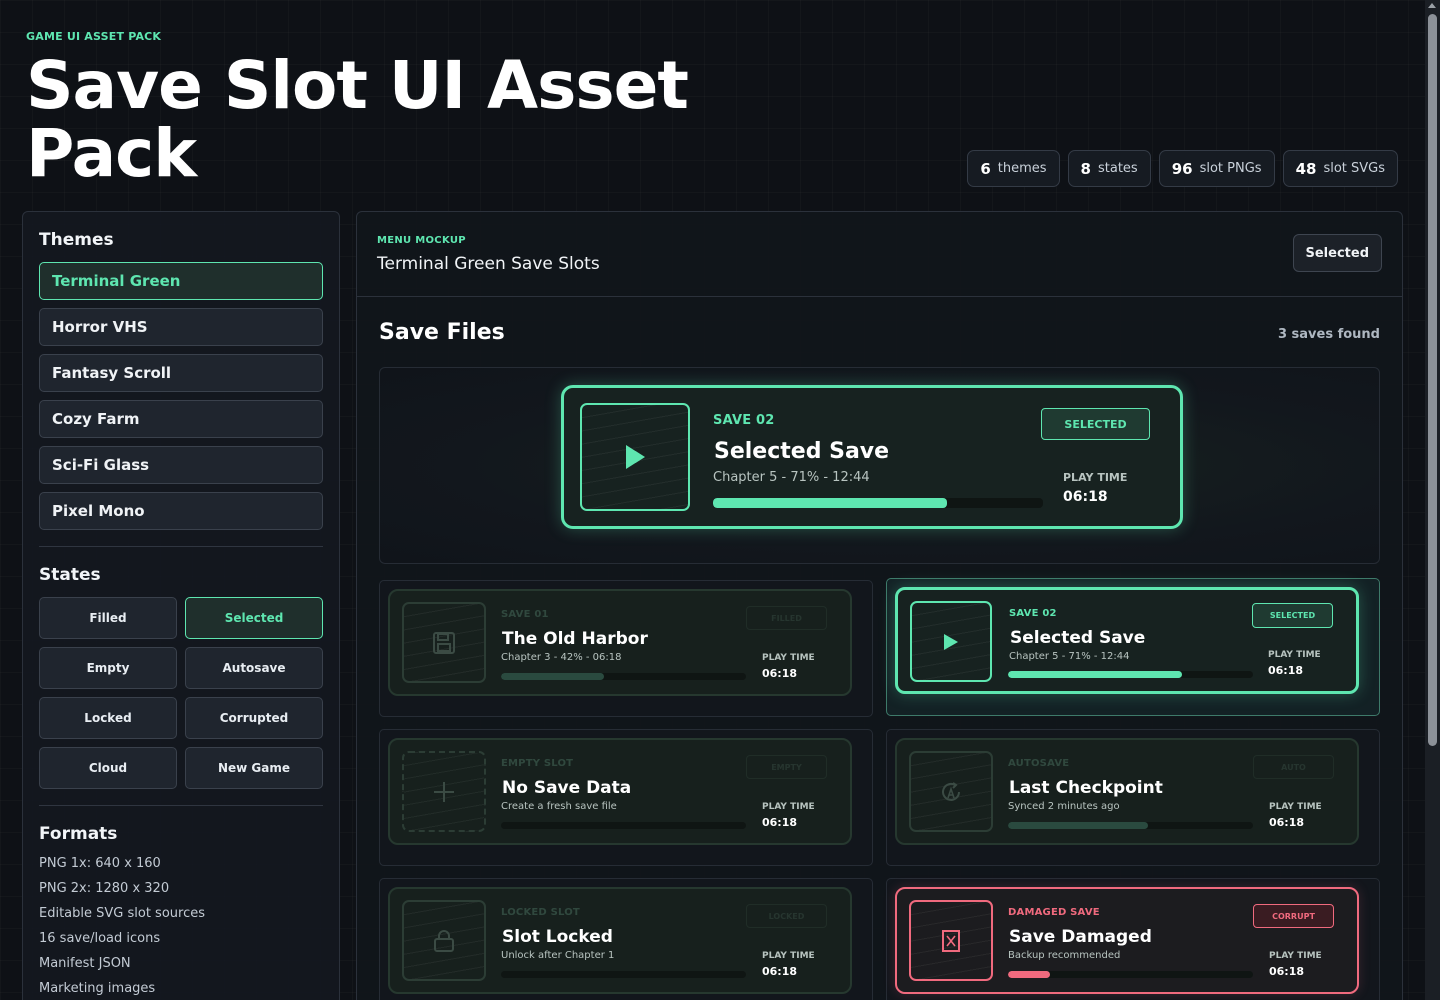  What do you see at coordinates (254, 718) in the screenshot?
I see `state-corrupted: Corrupted` at bounding box center [254, 718].